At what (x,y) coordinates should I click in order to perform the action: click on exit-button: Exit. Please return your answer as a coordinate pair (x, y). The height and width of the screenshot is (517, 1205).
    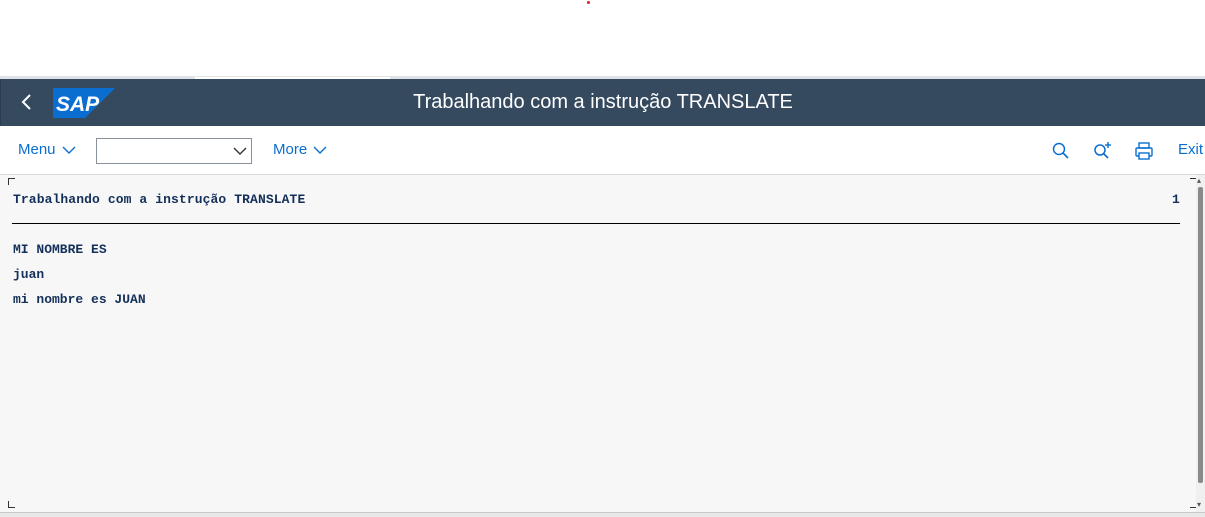
    Looking at the image, I should click on (1190, 149).